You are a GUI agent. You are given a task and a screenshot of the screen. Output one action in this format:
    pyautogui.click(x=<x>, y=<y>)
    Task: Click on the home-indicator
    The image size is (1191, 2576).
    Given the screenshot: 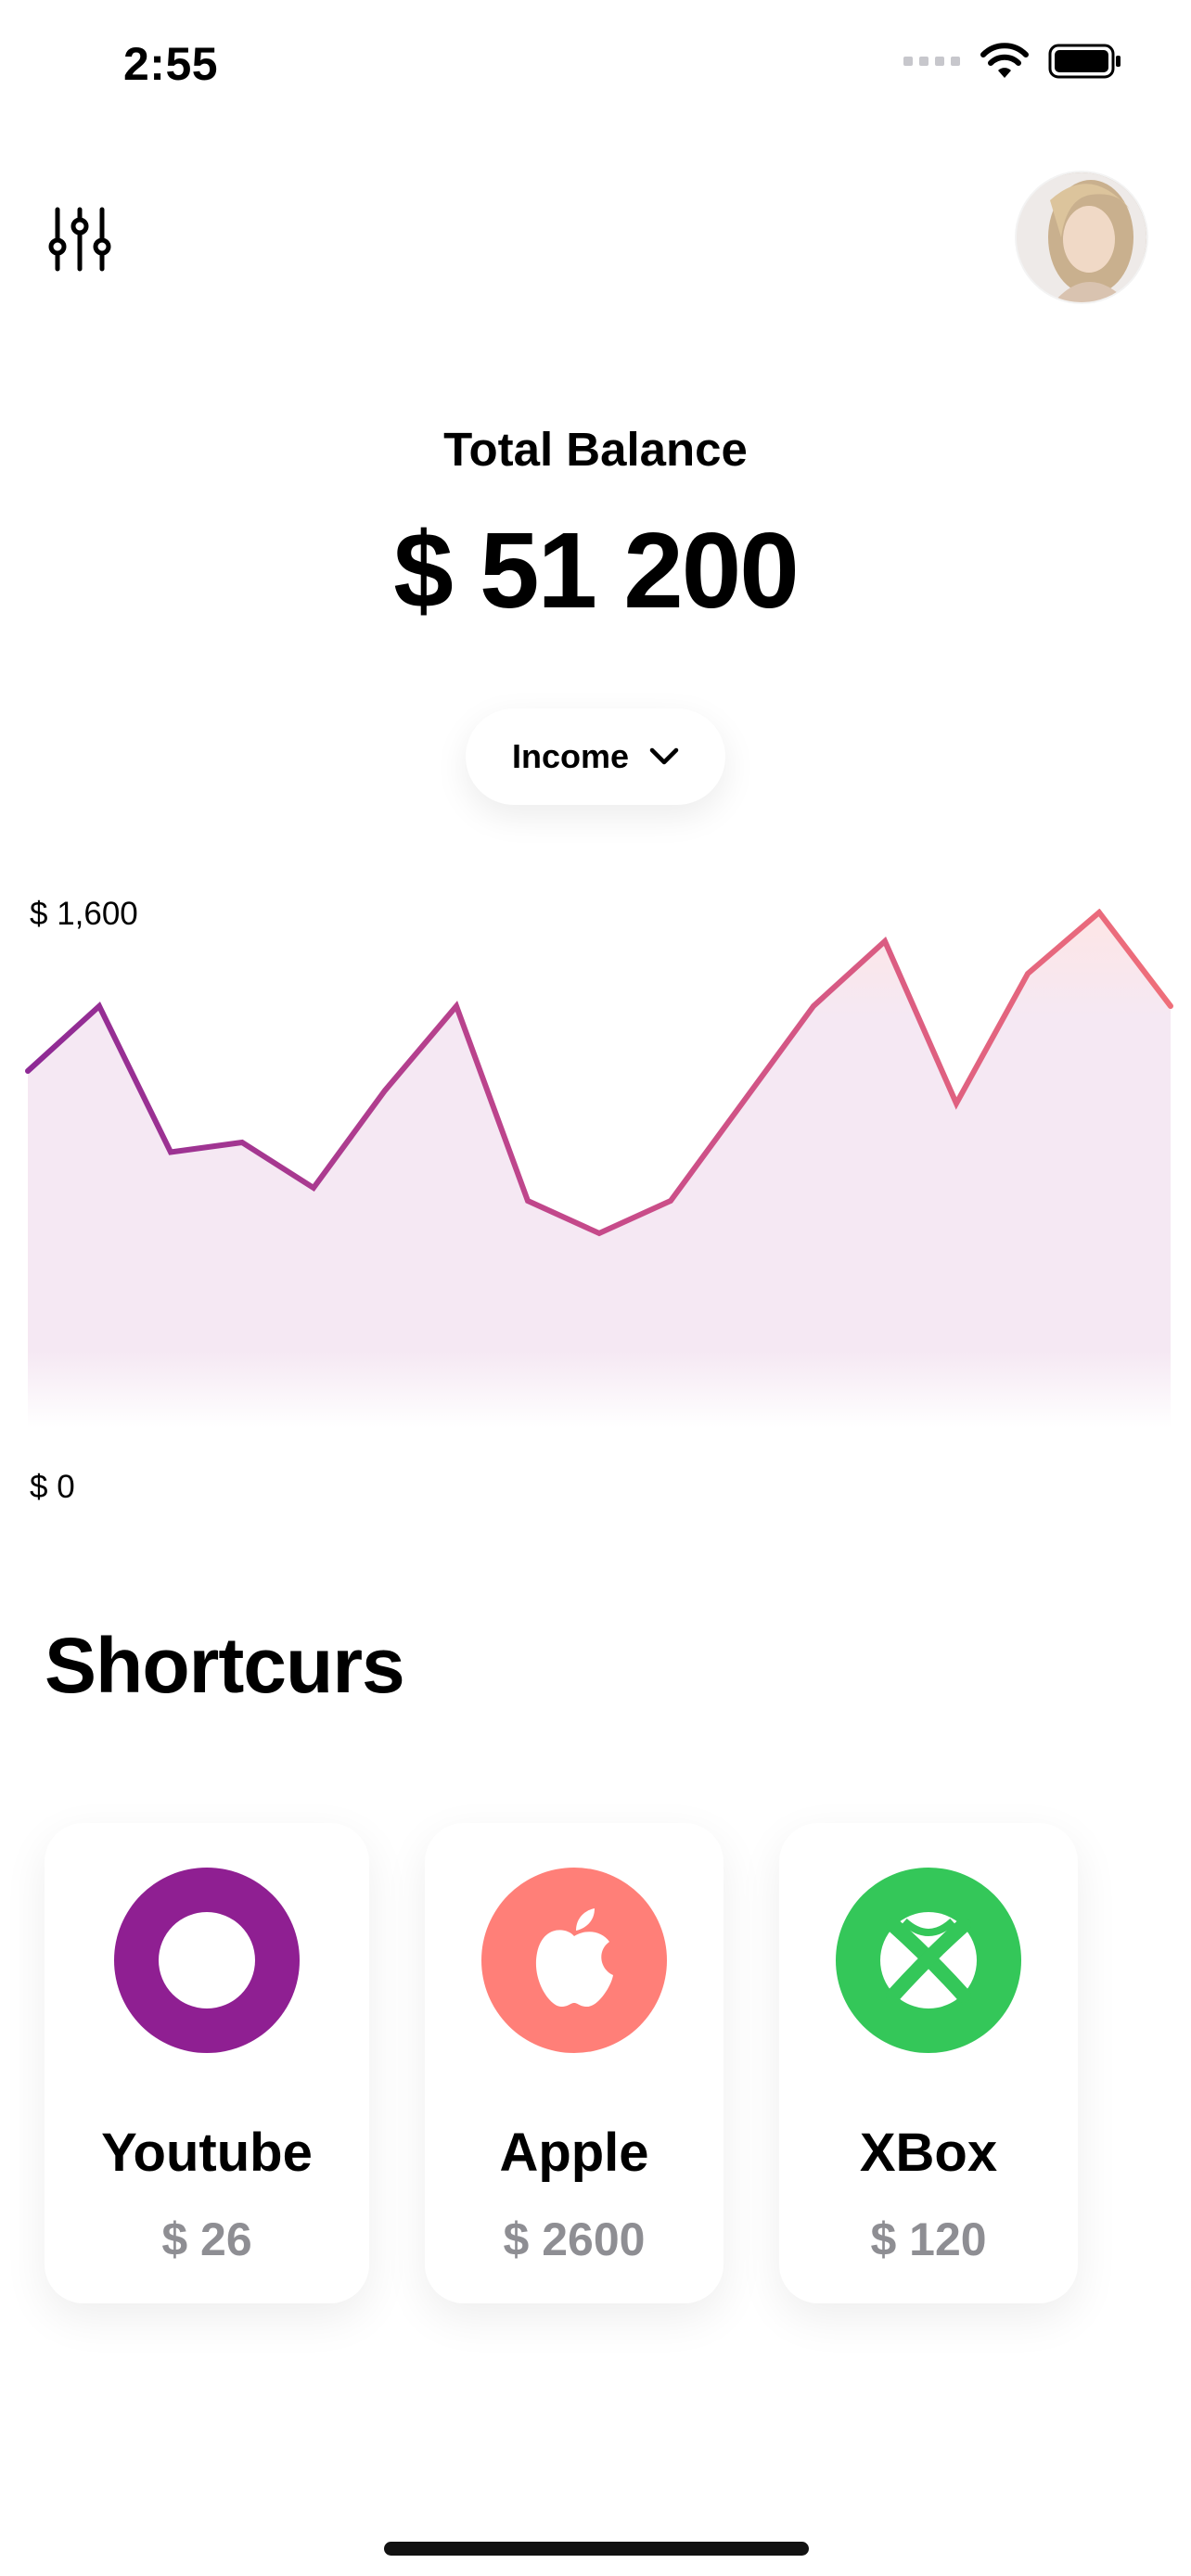 What is the action you would take?
    pyautogui.click(x=597, y=2549)
    